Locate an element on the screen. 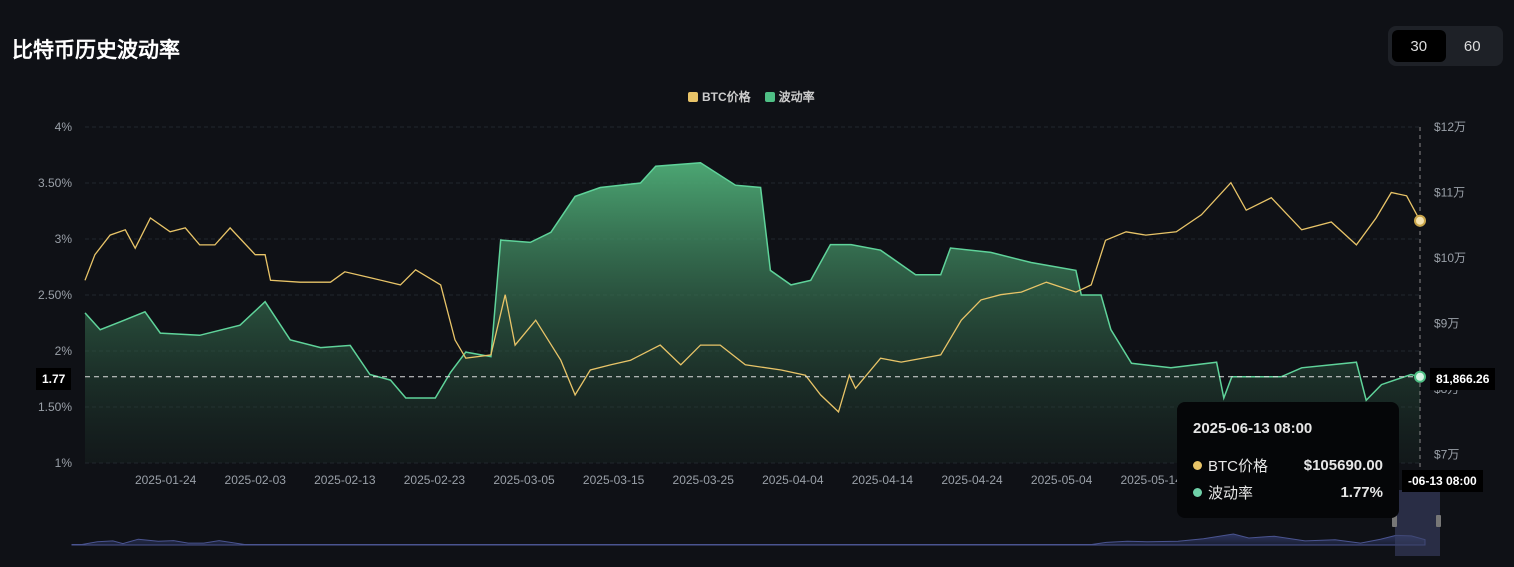 The width and height of the screenshot is (1514, 567). x-tick-label: 2025-05-14 is located at coordinates (1152, 480).